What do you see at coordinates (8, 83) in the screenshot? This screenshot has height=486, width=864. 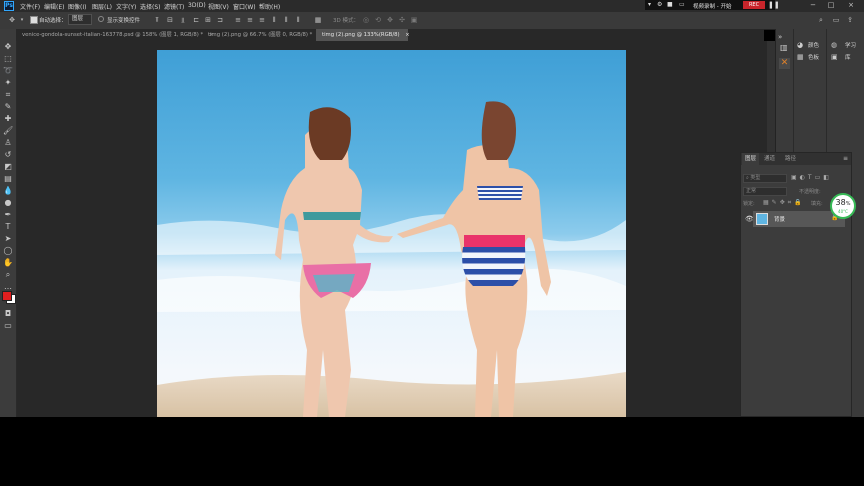 I see `magic-wand-tool-icon: ✦` at bounding box center [8, 83].